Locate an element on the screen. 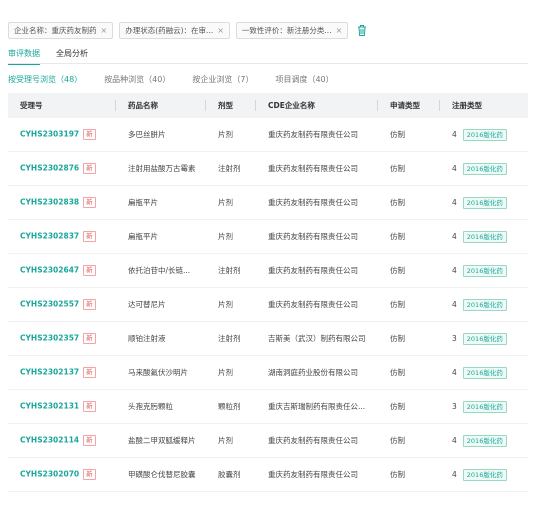 The image size is (542, 506). drug-name: 扁瓶平片 is located at coordinates (143, 202).